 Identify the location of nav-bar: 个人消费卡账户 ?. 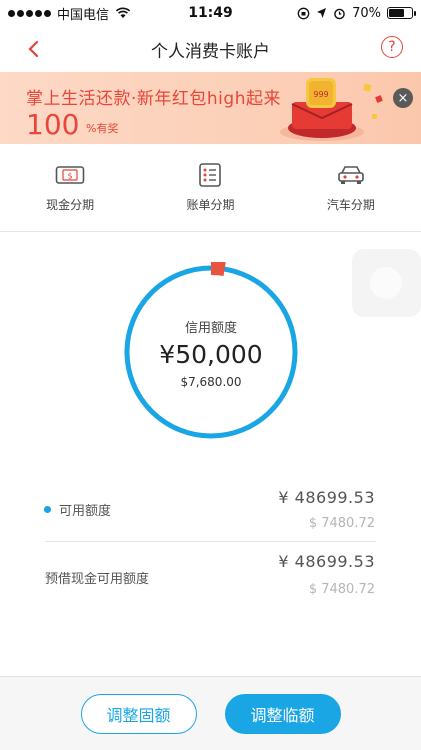
(210, 49).